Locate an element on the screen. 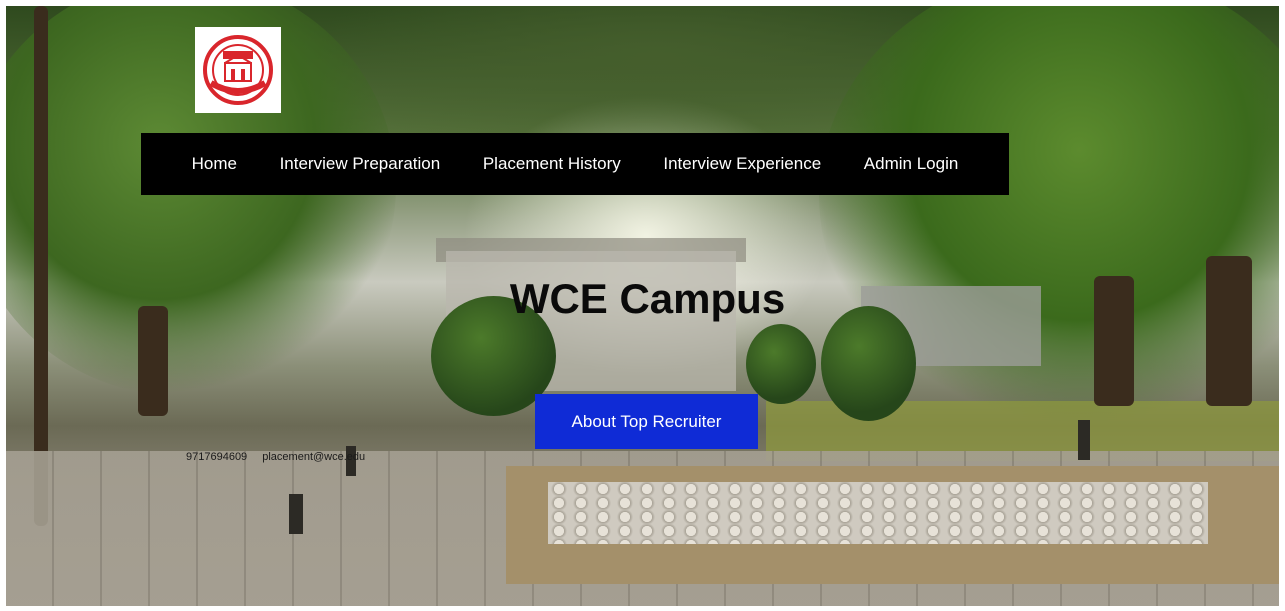  contact-info: 9717694609 placement@wce.edu is located at coordinates (281, 457).